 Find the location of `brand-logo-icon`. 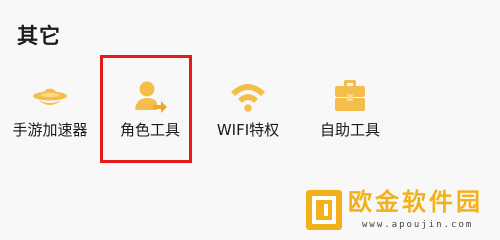

brand-logo-icon is located at coordinates (324, 210).